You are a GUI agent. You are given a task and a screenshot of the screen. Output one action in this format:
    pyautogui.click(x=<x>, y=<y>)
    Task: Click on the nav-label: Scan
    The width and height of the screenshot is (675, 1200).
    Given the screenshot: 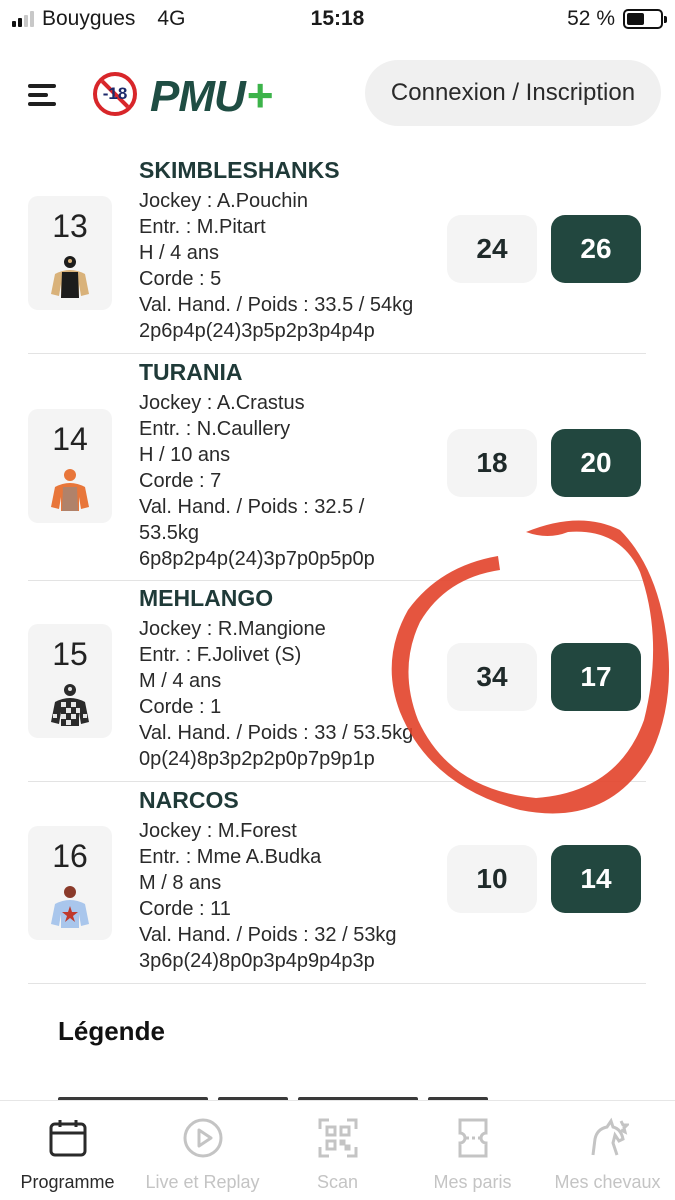 What is the action you would take?
    pyautogui.click(x=337, y=1182)
    